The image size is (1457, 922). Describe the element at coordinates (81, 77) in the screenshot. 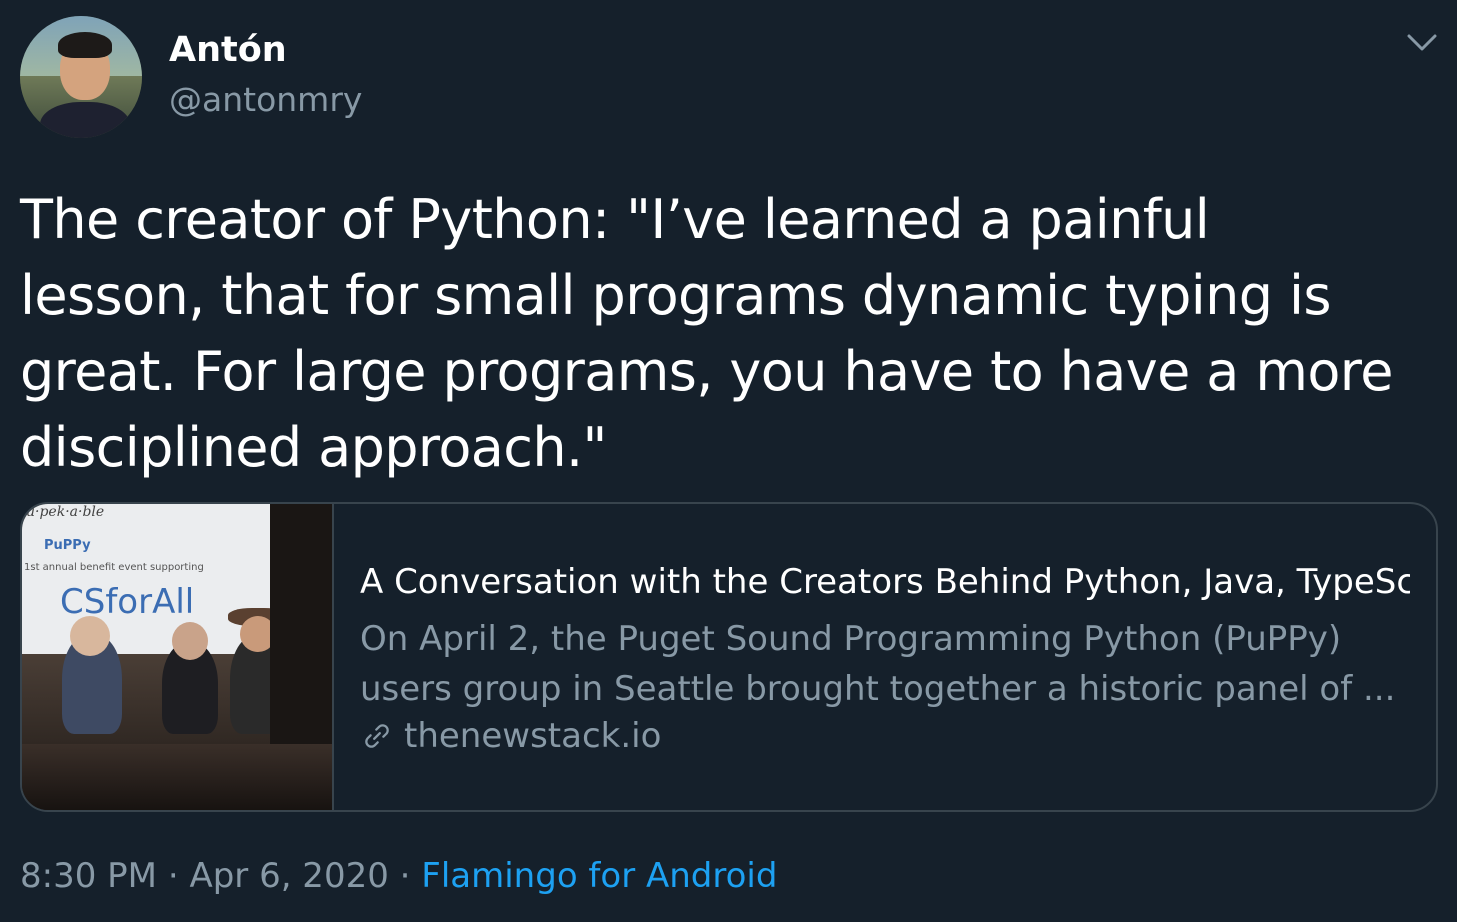

I see `avatar` at that location.